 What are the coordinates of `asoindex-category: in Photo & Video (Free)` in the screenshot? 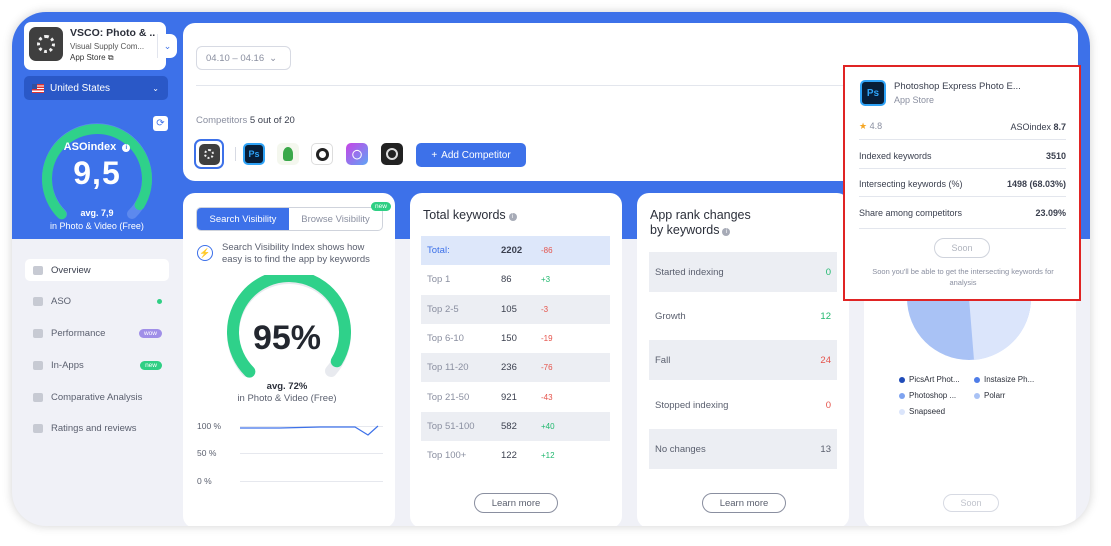 It's located at (97, 226).